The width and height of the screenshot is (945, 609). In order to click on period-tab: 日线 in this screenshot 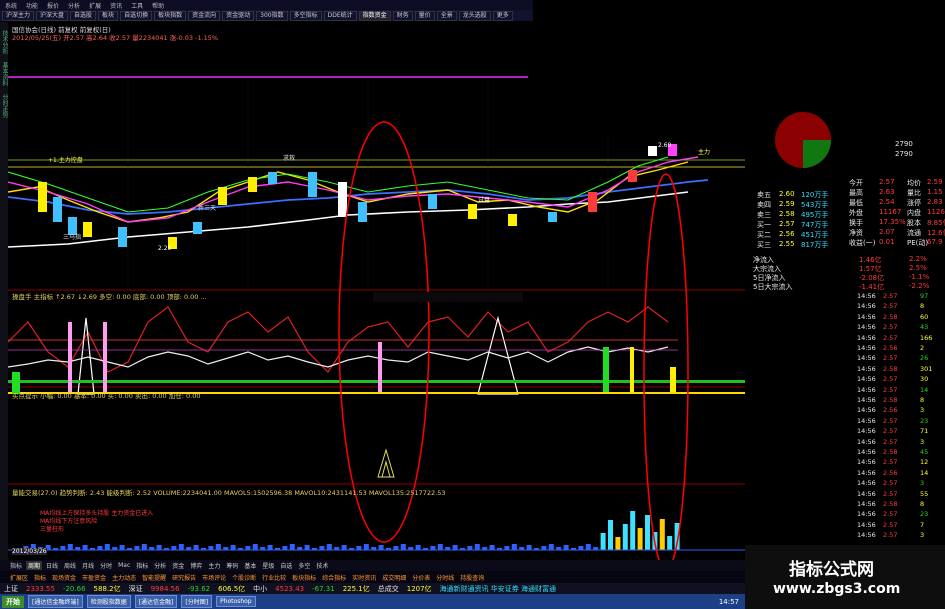, I will do `click(52, 565)`.